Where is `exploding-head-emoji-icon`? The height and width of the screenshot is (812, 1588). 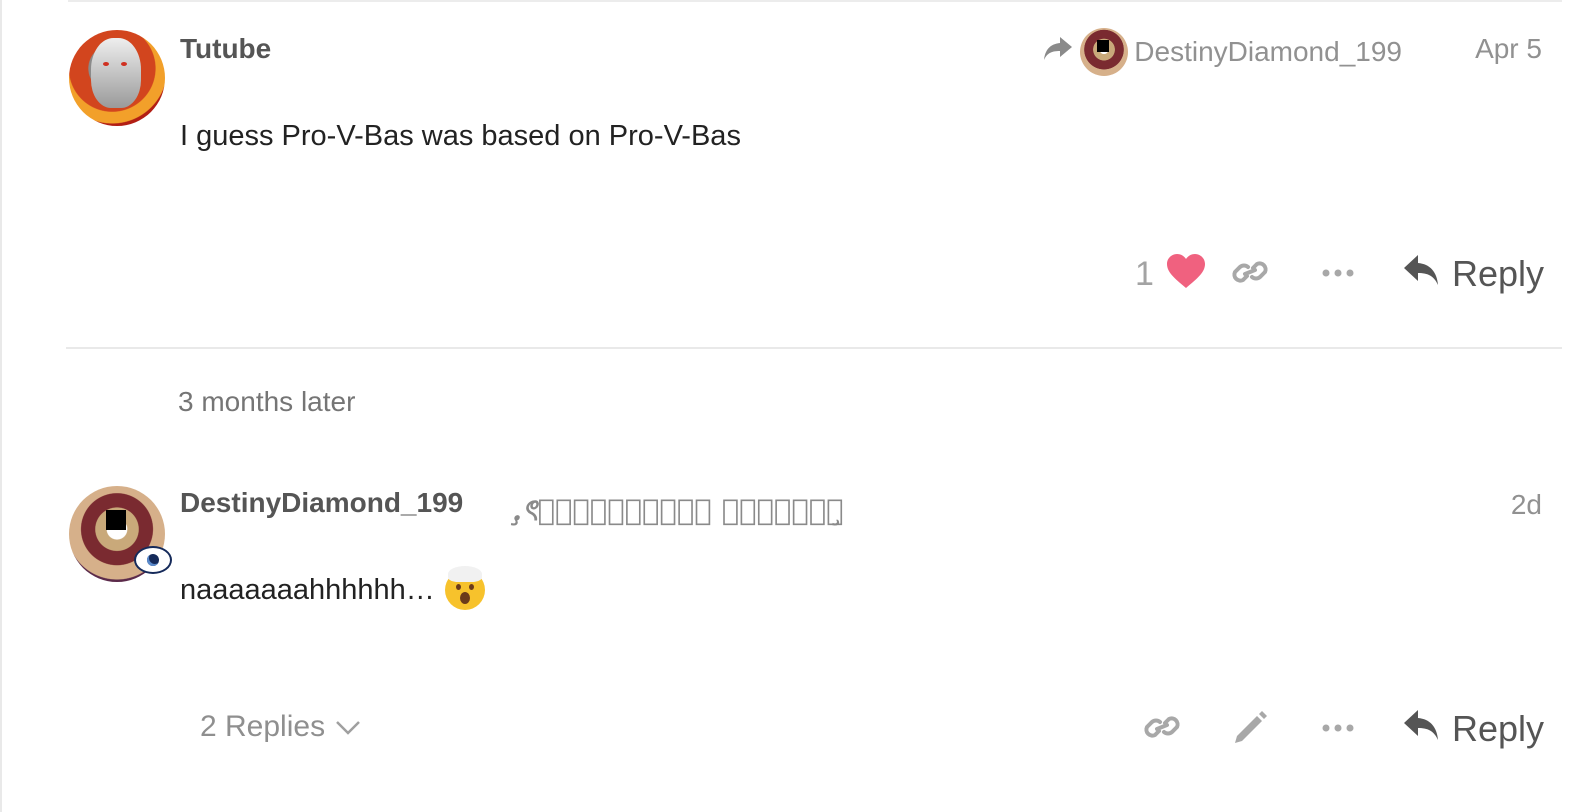 exploding-head-emoji-icon is located at coordinates (464, 588).